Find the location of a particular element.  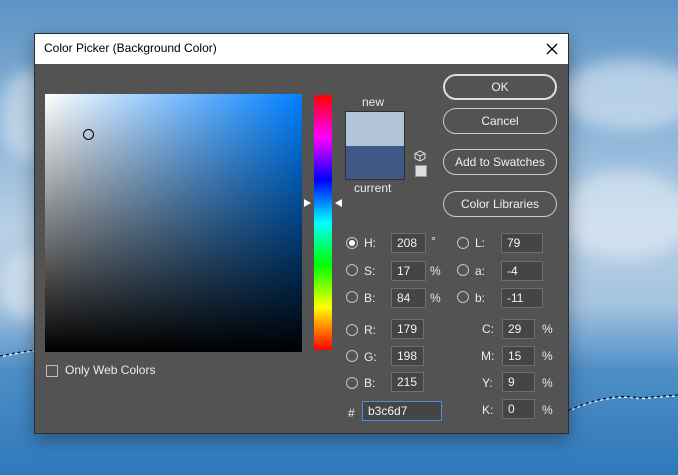

a-channel-label: a: is located at coordinates (480, 271).